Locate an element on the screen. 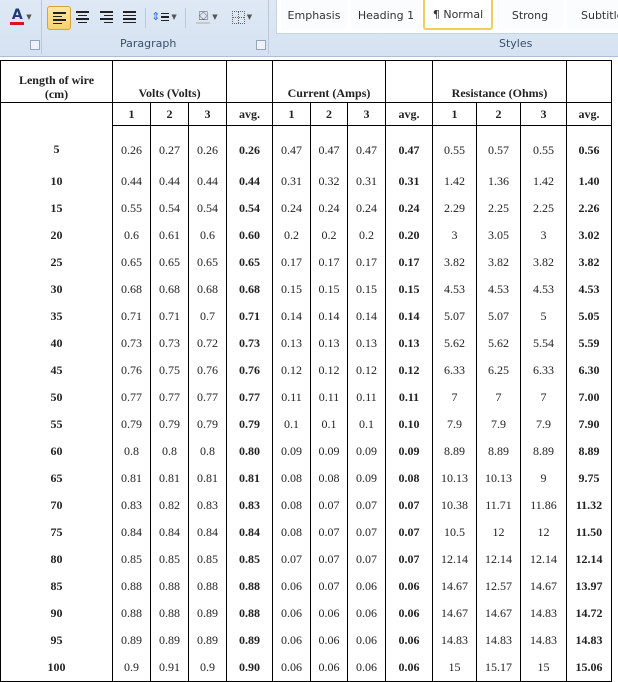  style-subtitle: Subtitle is located at coordinates (592, 15).